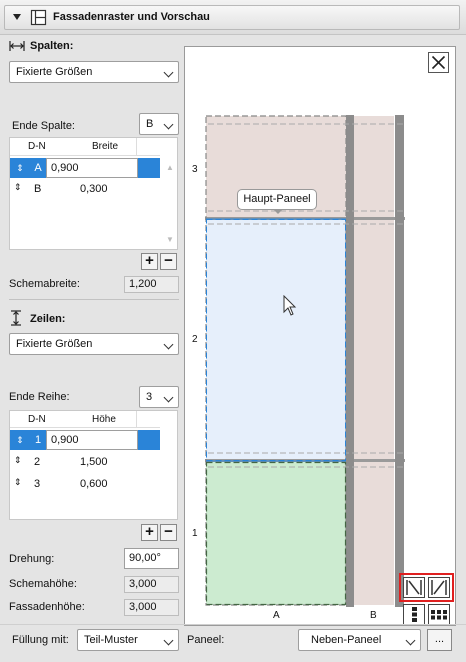 This screenshot has height=662, width=466. What do you see at coordinates (346, 640) in the screenshot?
I see `panel-value: Neben-Paneel` at bounding box center [346, 640].